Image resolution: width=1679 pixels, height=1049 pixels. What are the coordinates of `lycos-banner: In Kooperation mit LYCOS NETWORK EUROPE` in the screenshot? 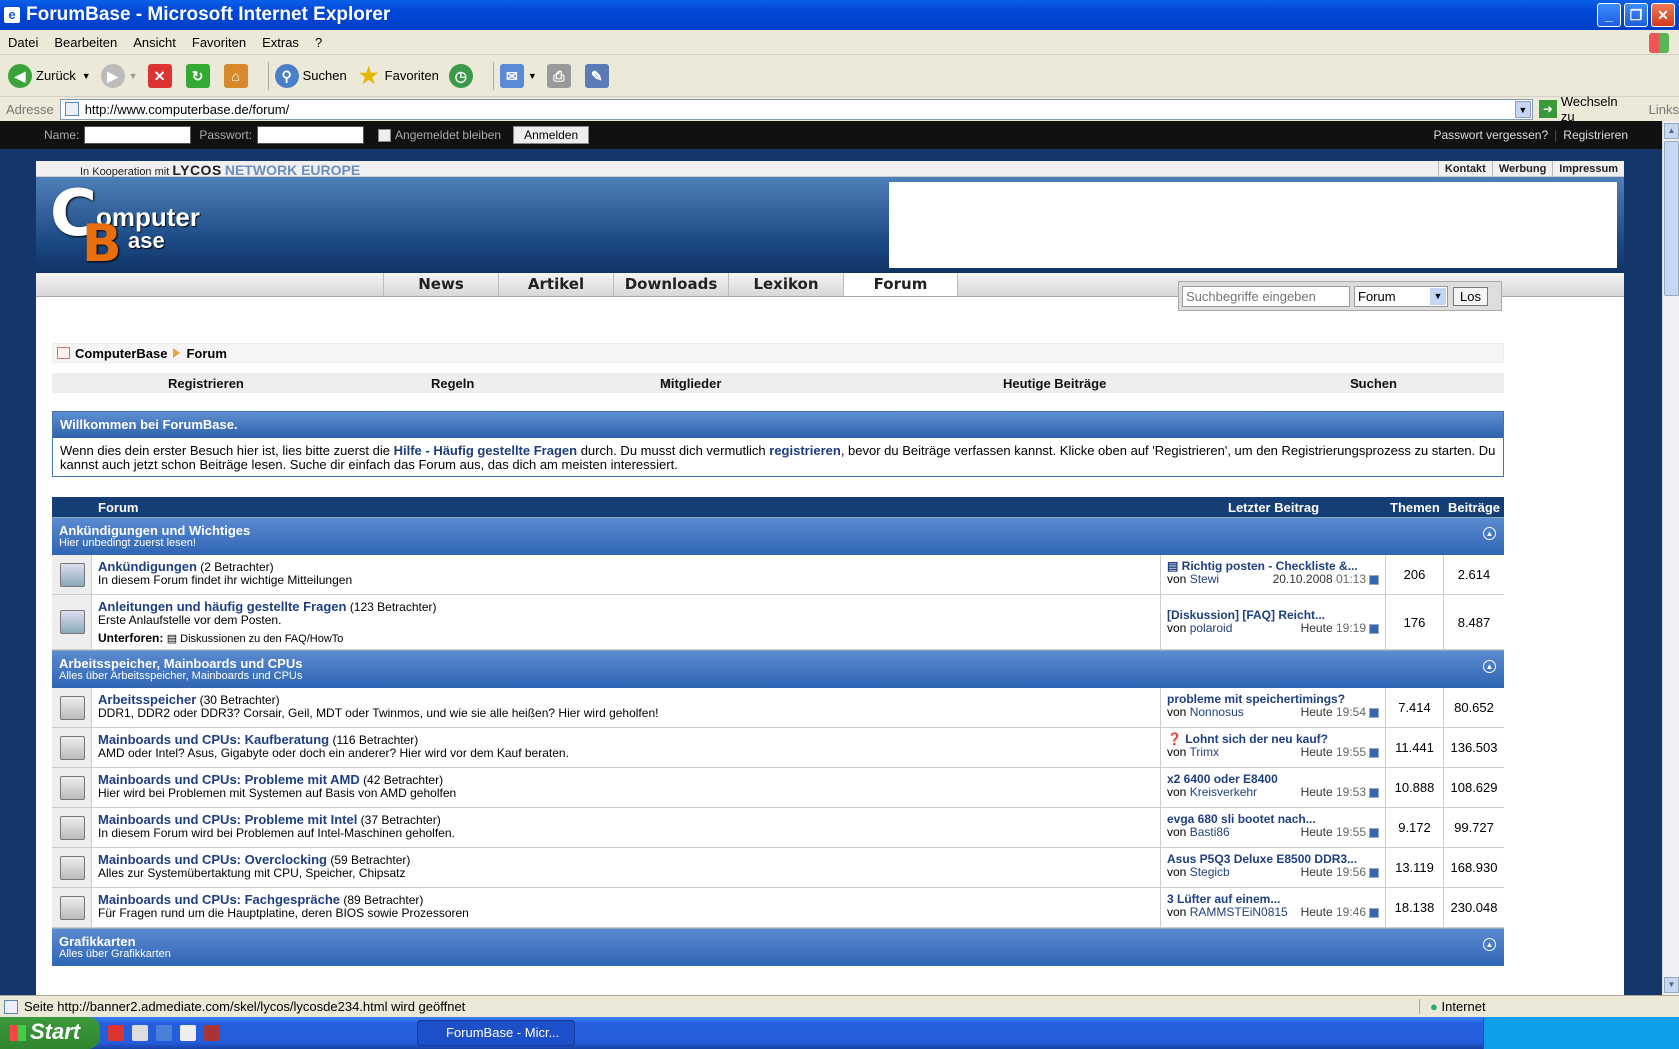 It's located at (220, 170).